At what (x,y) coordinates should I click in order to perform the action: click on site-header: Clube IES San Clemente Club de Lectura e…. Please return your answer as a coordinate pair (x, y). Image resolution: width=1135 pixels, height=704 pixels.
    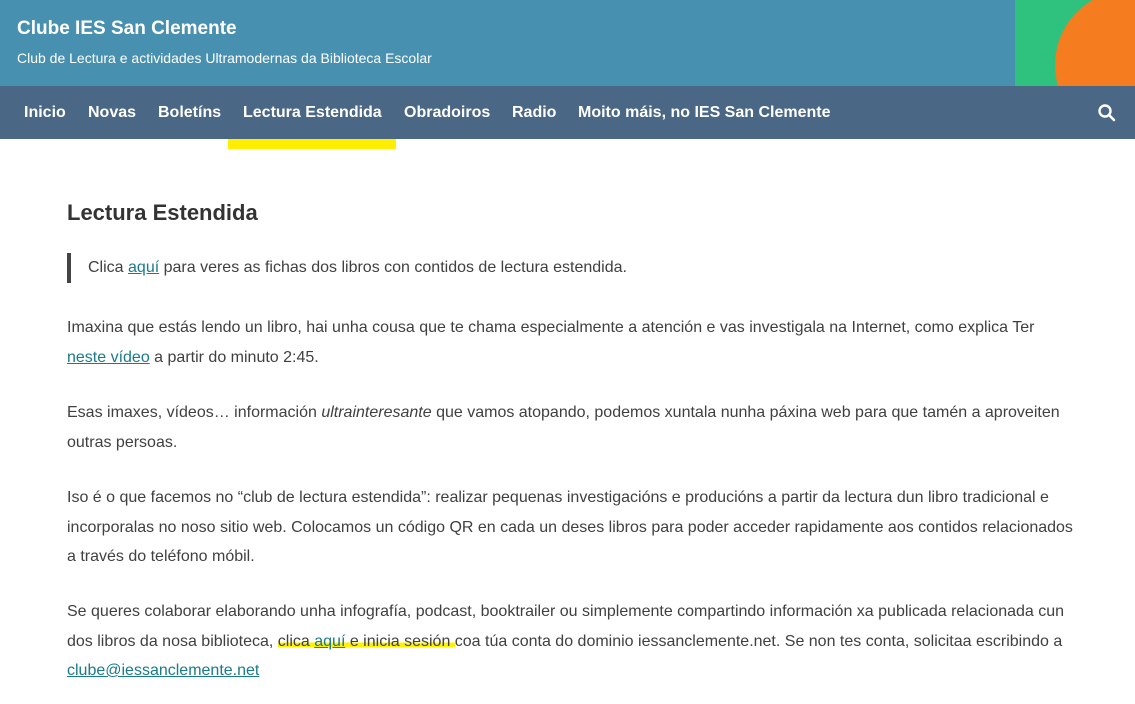
    Looking at the image, I should click on (567, 43).